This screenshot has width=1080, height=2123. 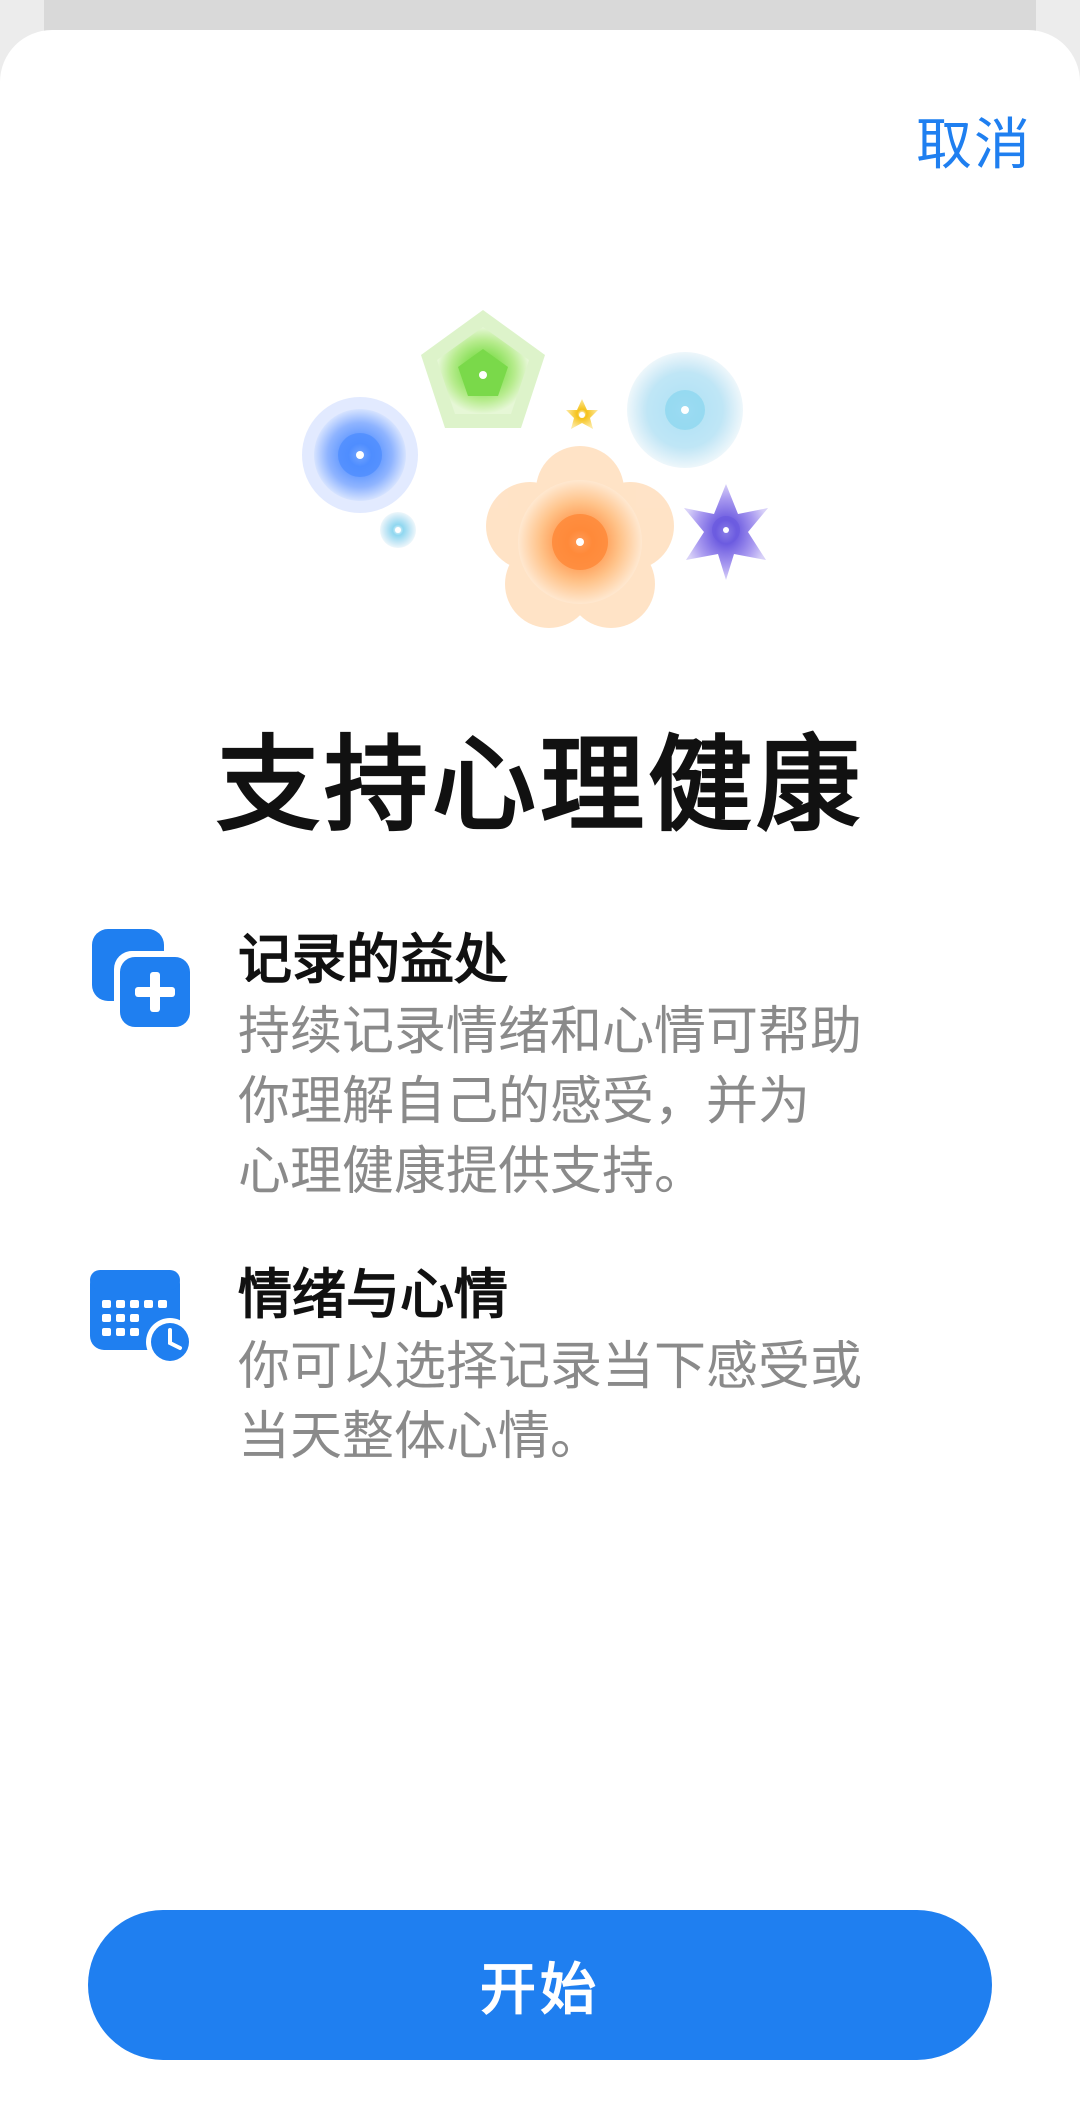 I want to click on flowers-illustration, so click(x=535, y=469).